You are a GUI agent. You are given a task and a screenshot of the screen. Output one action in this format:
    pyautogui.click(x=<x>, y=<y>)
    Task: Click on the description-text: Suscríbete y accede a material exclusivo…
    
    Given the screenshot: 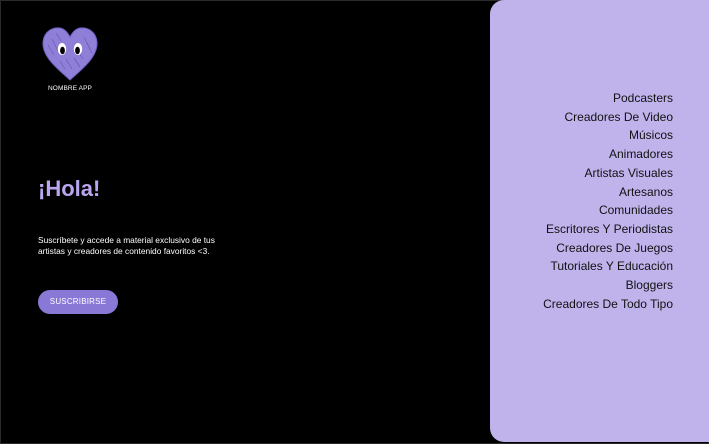 What is the action you would take?
    pyautogui.click(x=126, y=245)
    